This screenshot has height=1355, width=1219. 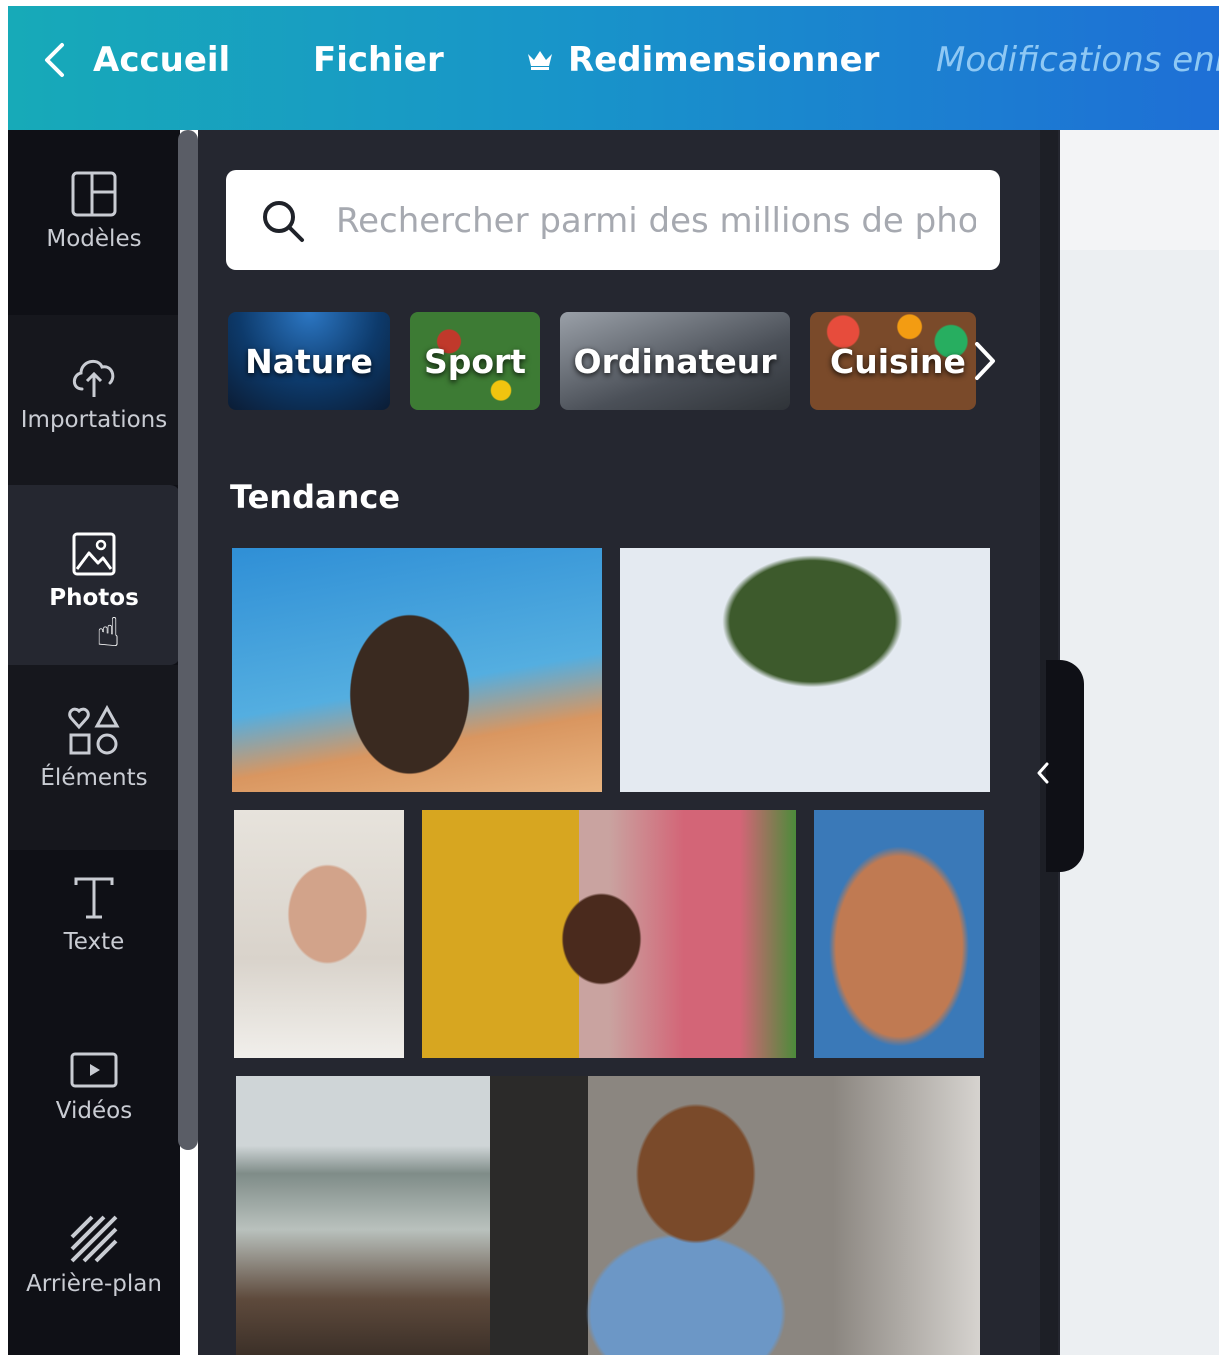 I want to click on search-bar, so click(x=613, y=220).